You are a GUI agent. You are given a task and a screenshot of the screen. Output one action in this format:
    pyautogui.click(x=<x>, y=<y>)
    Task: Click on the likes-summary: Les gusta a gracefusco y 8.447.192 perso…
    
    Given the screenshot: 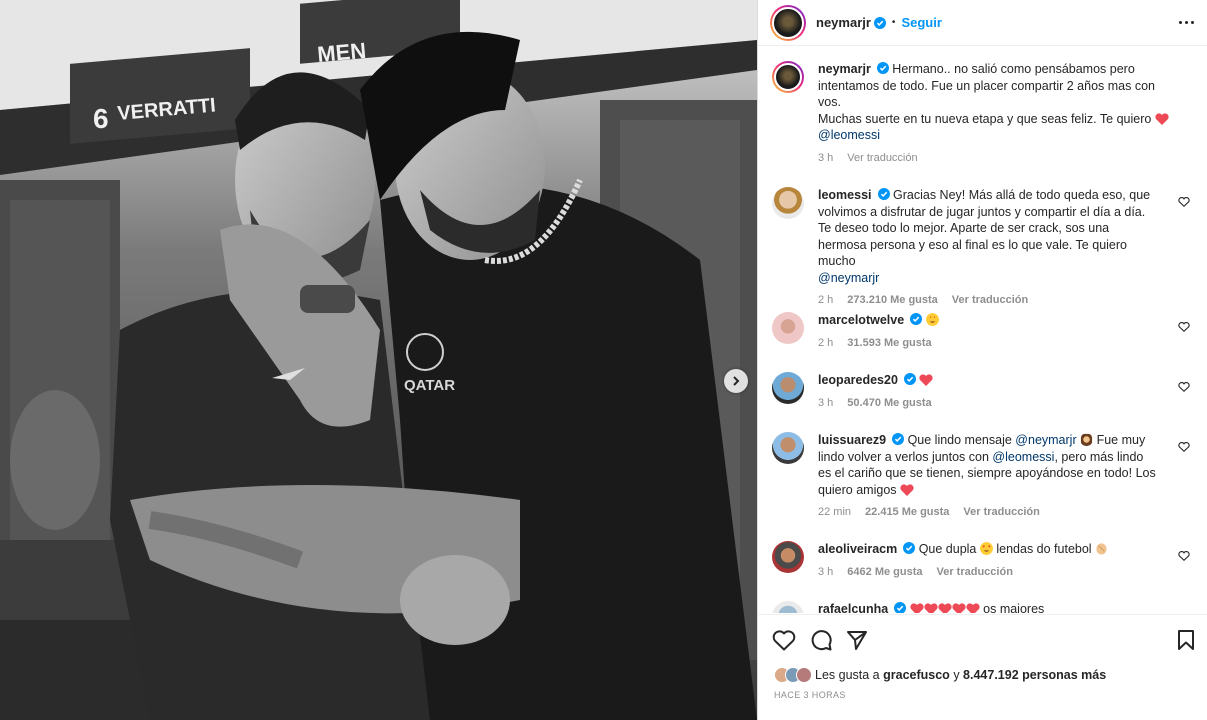 What is the action you would take?
    pyautogui.click(x=940, y=675)
    